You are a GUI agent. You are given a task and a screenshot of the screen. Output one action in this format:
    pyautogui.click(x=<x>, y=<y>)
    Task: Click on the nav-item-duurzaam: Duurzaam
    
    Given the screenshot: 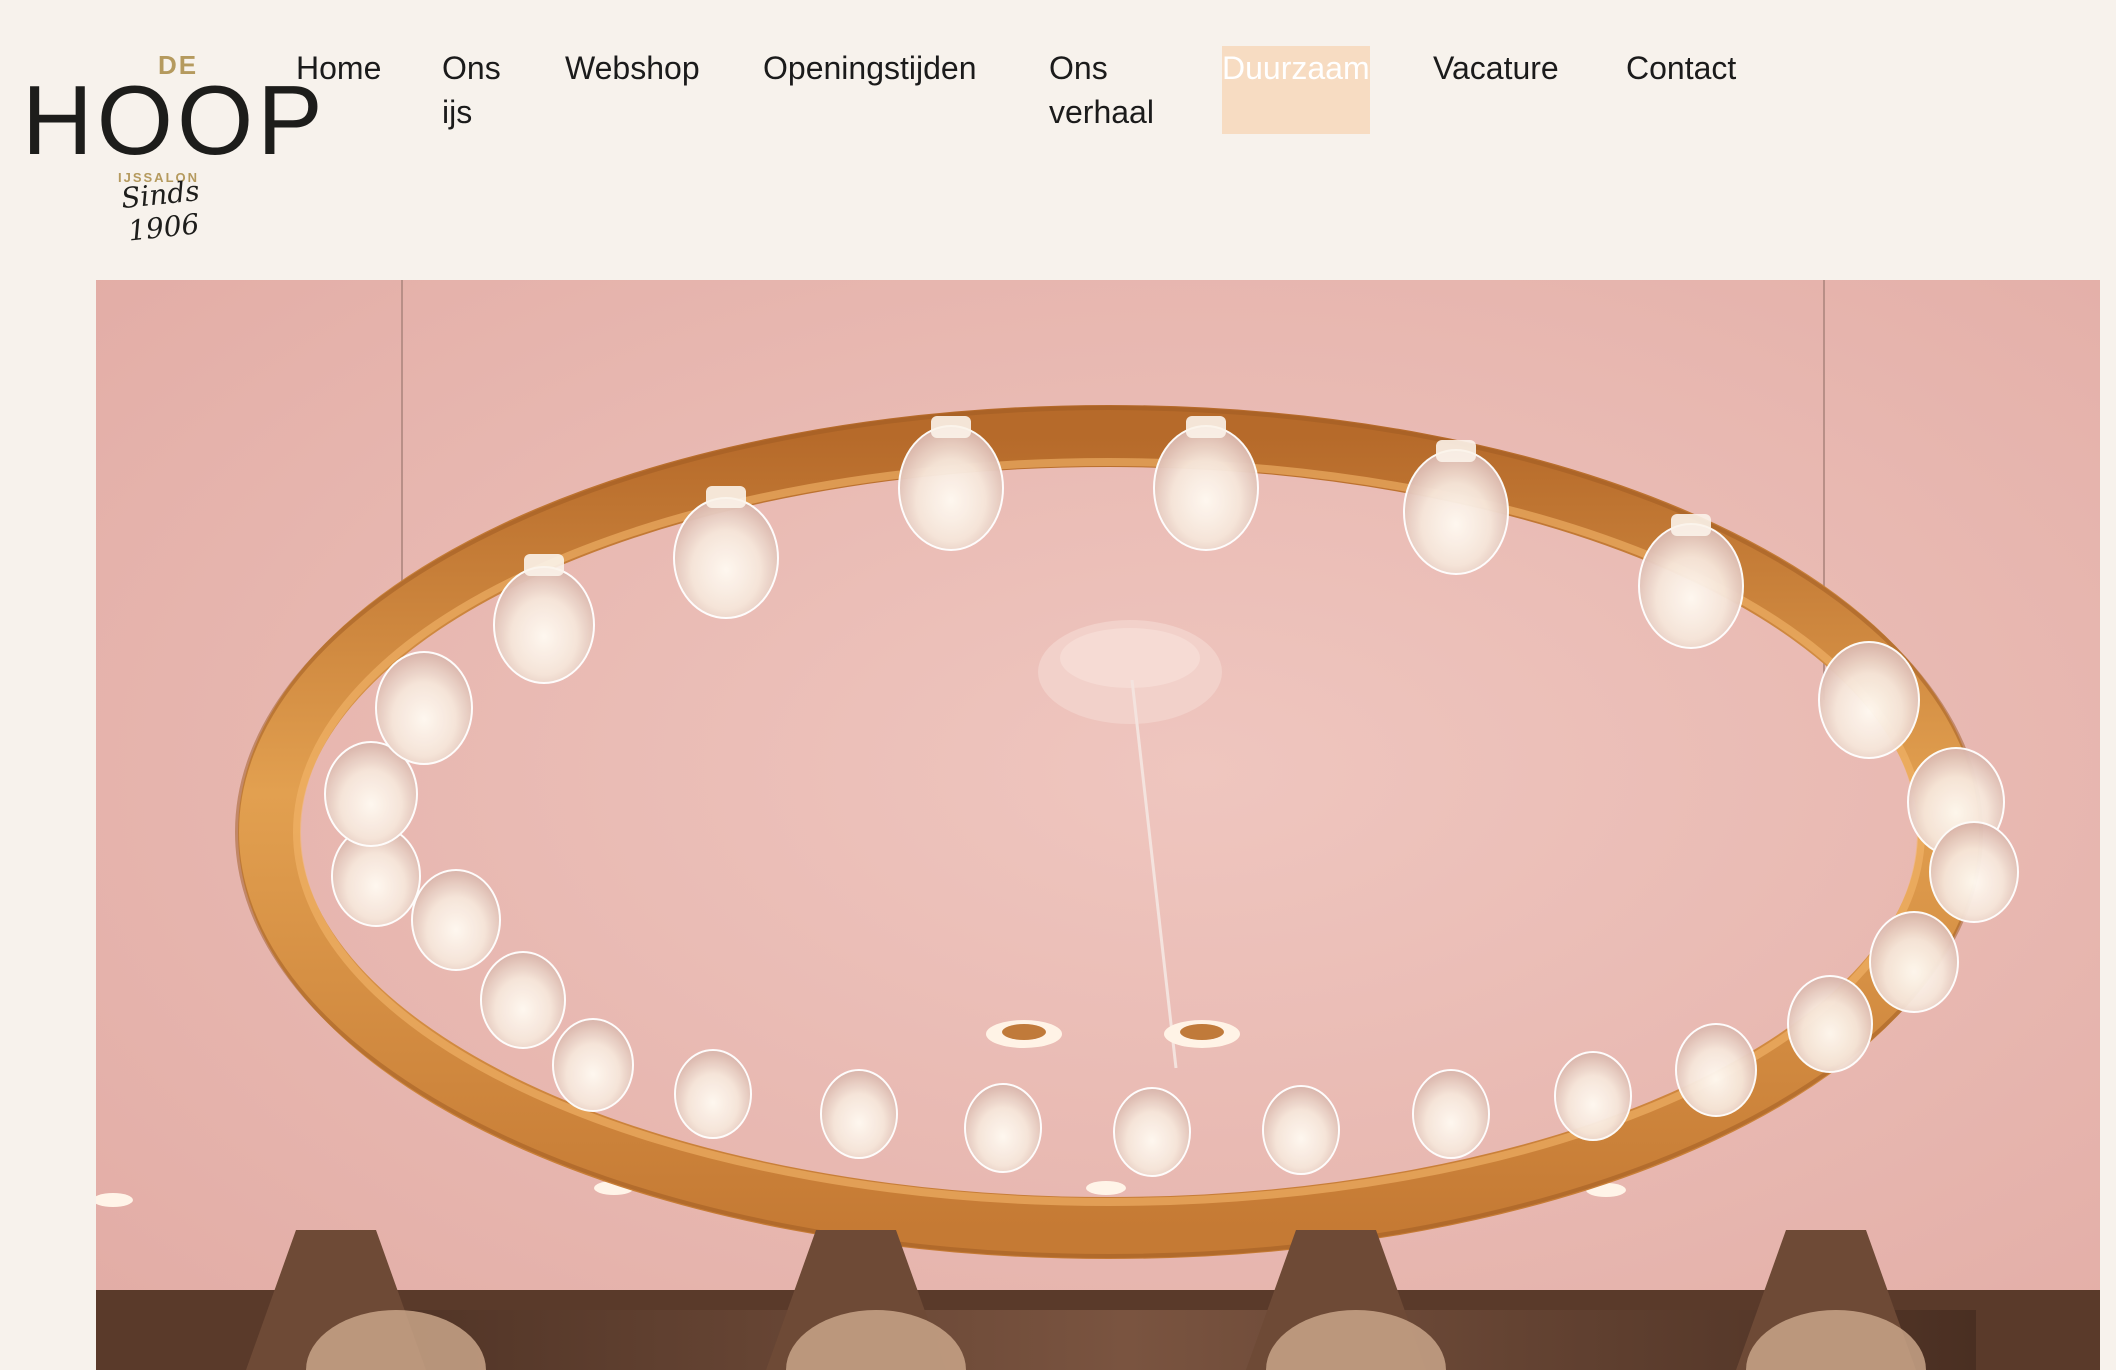 What is the action you would take?
    pyautogui.click(x=1296, y=90)
    